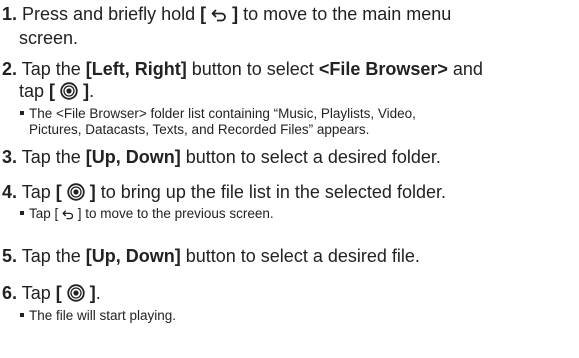 The image size is (579, 358). What do you see at coordinates (252, 69) in the screenshot?
I see `step-text: button to select` at bounding box center [252, 69].